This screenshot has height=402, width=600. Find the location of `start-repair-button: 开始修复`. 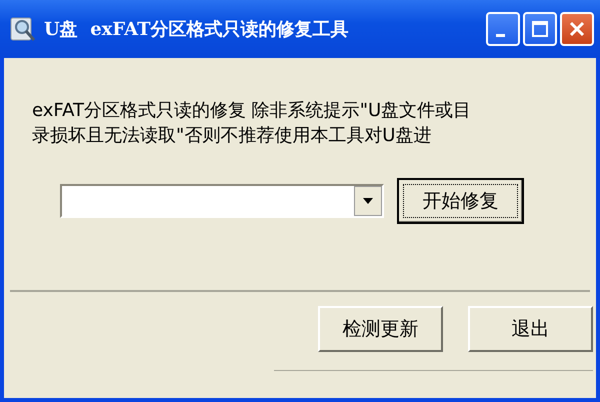

start-repair-button: 开始修复 is located at coordinates (460, 201).